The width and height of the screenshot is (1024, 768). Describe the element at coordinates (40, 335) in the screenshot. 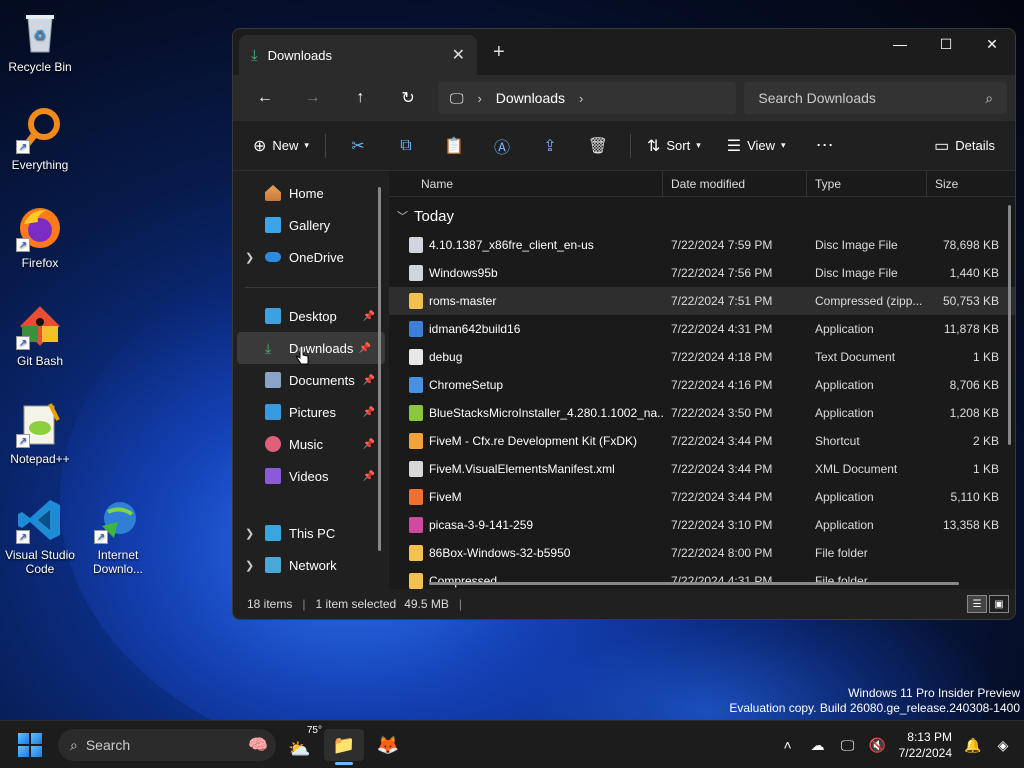

I see `desktop-icon-git-bash: ↗ Git Bash` at that location.